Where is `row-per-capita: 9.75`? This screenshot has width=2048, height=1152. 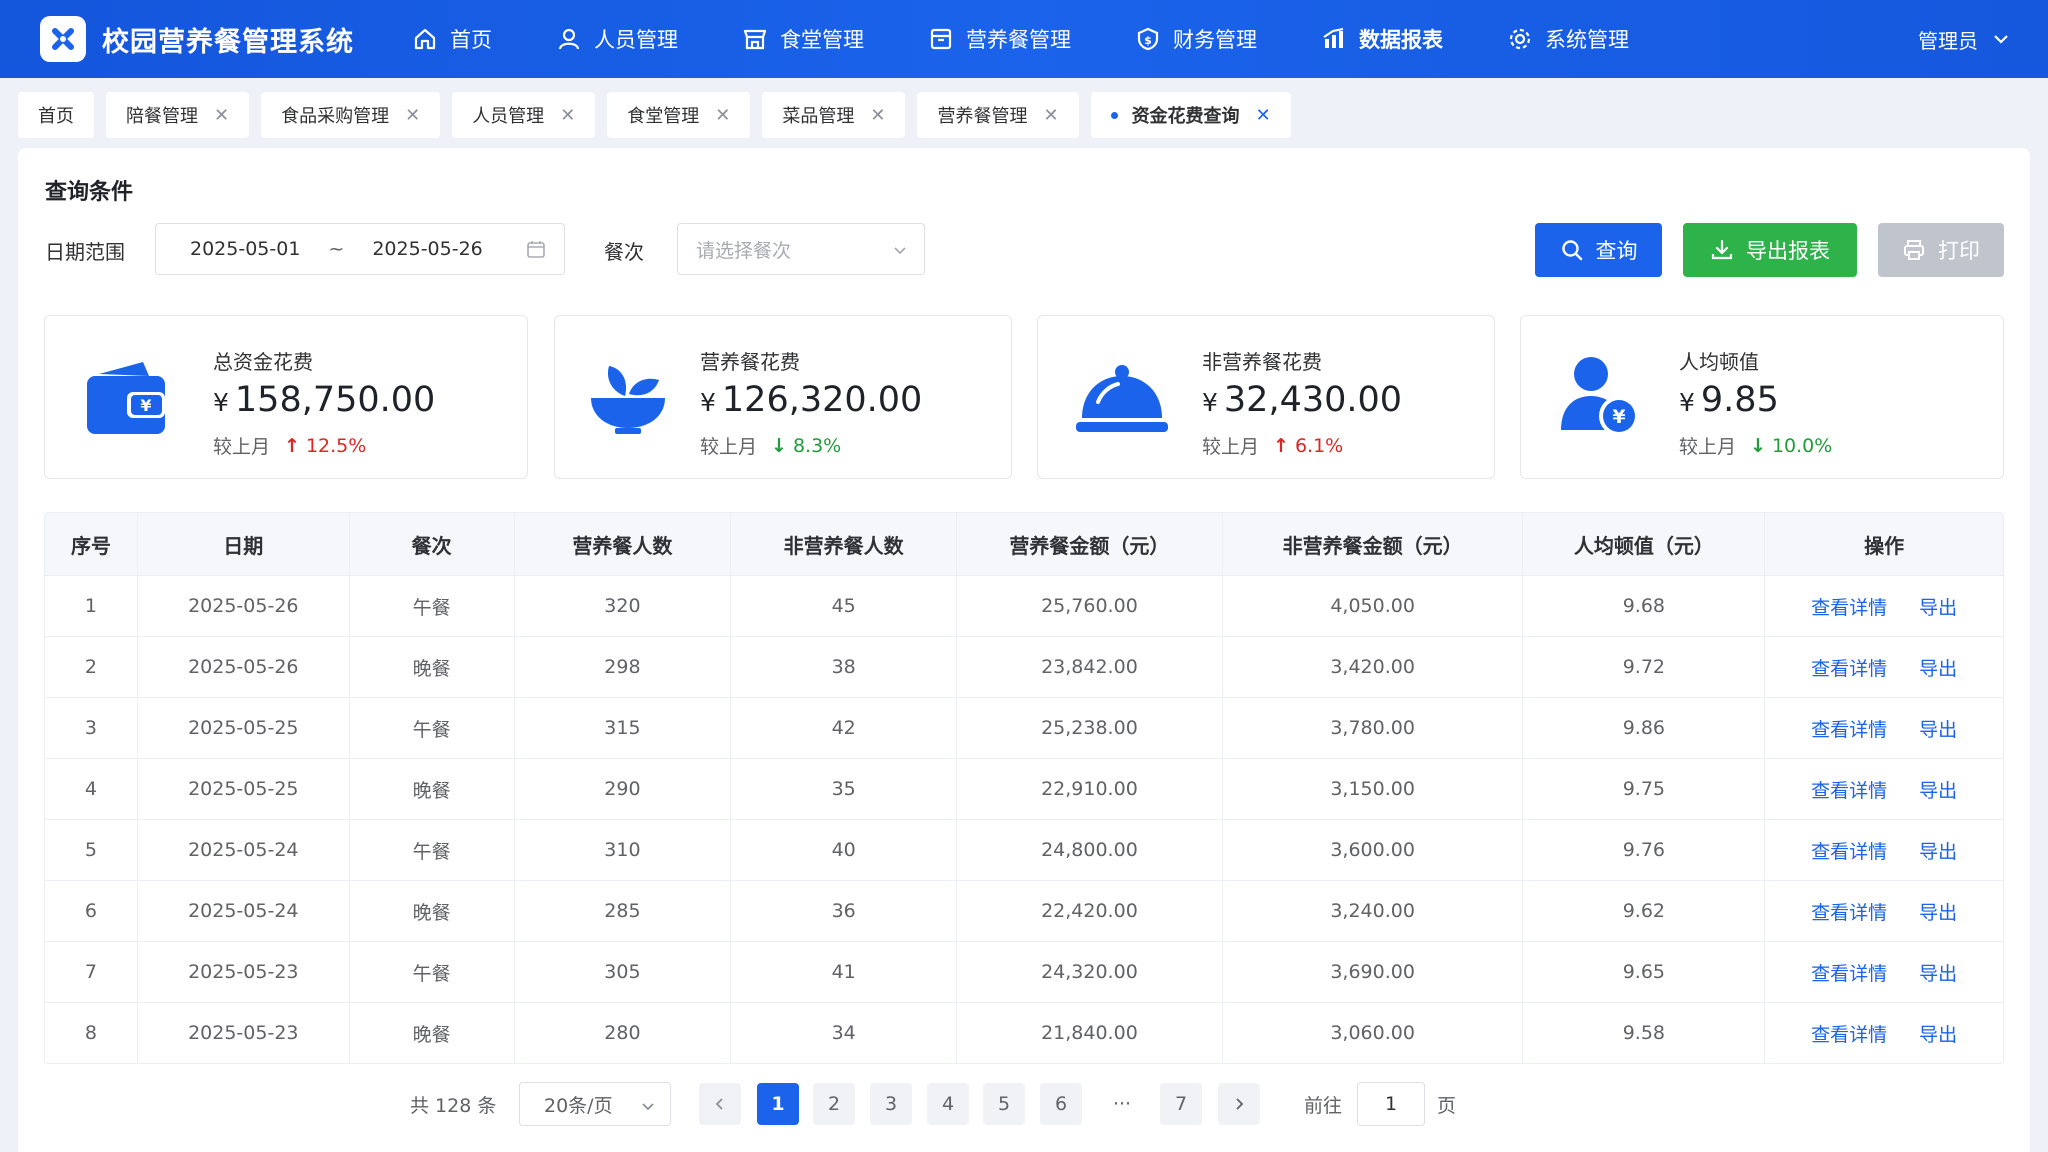
row-per-capita: 9.75 is located at coordinates (1644, 789).